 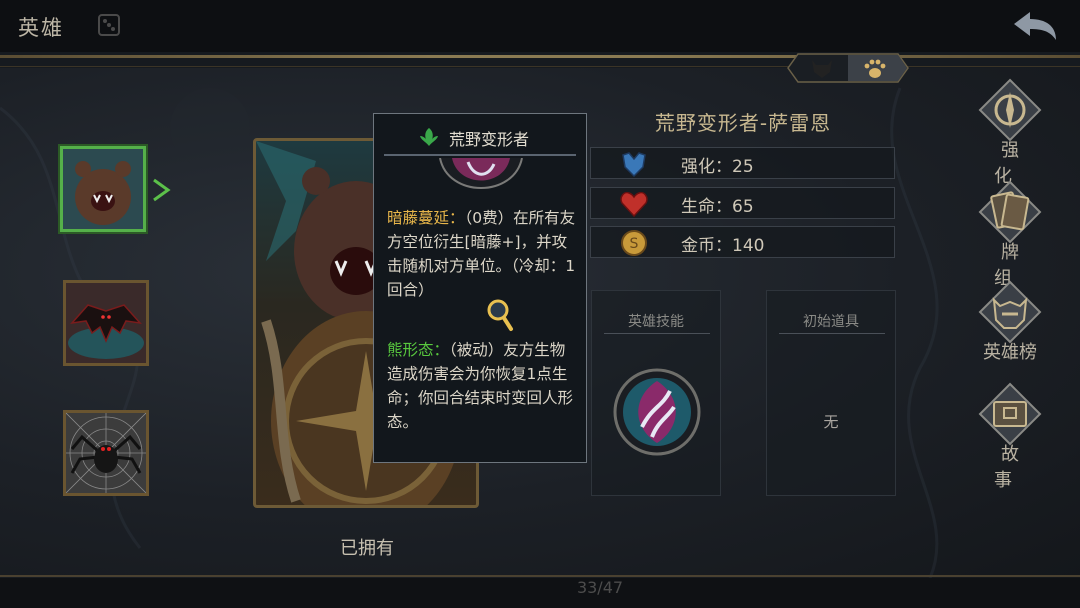 What do you see at coordinates (500, 315) in the screenshot?
I see `magnifier-icon` at bounding box center [500, 315].